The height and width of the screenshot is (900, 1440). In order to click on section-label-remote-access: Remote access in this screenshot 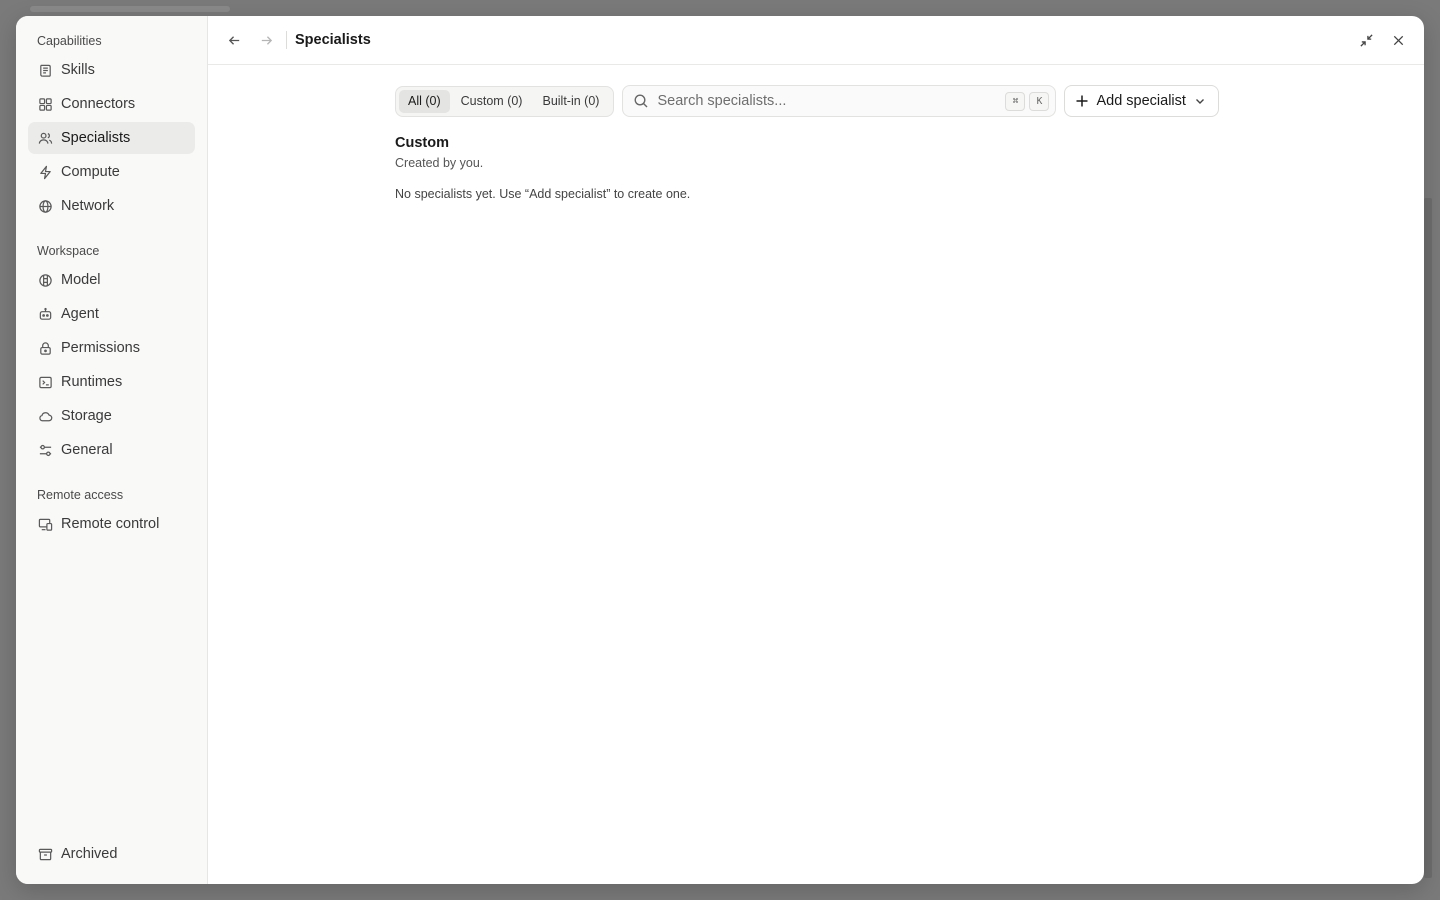, I will do `click(80, 495)`.